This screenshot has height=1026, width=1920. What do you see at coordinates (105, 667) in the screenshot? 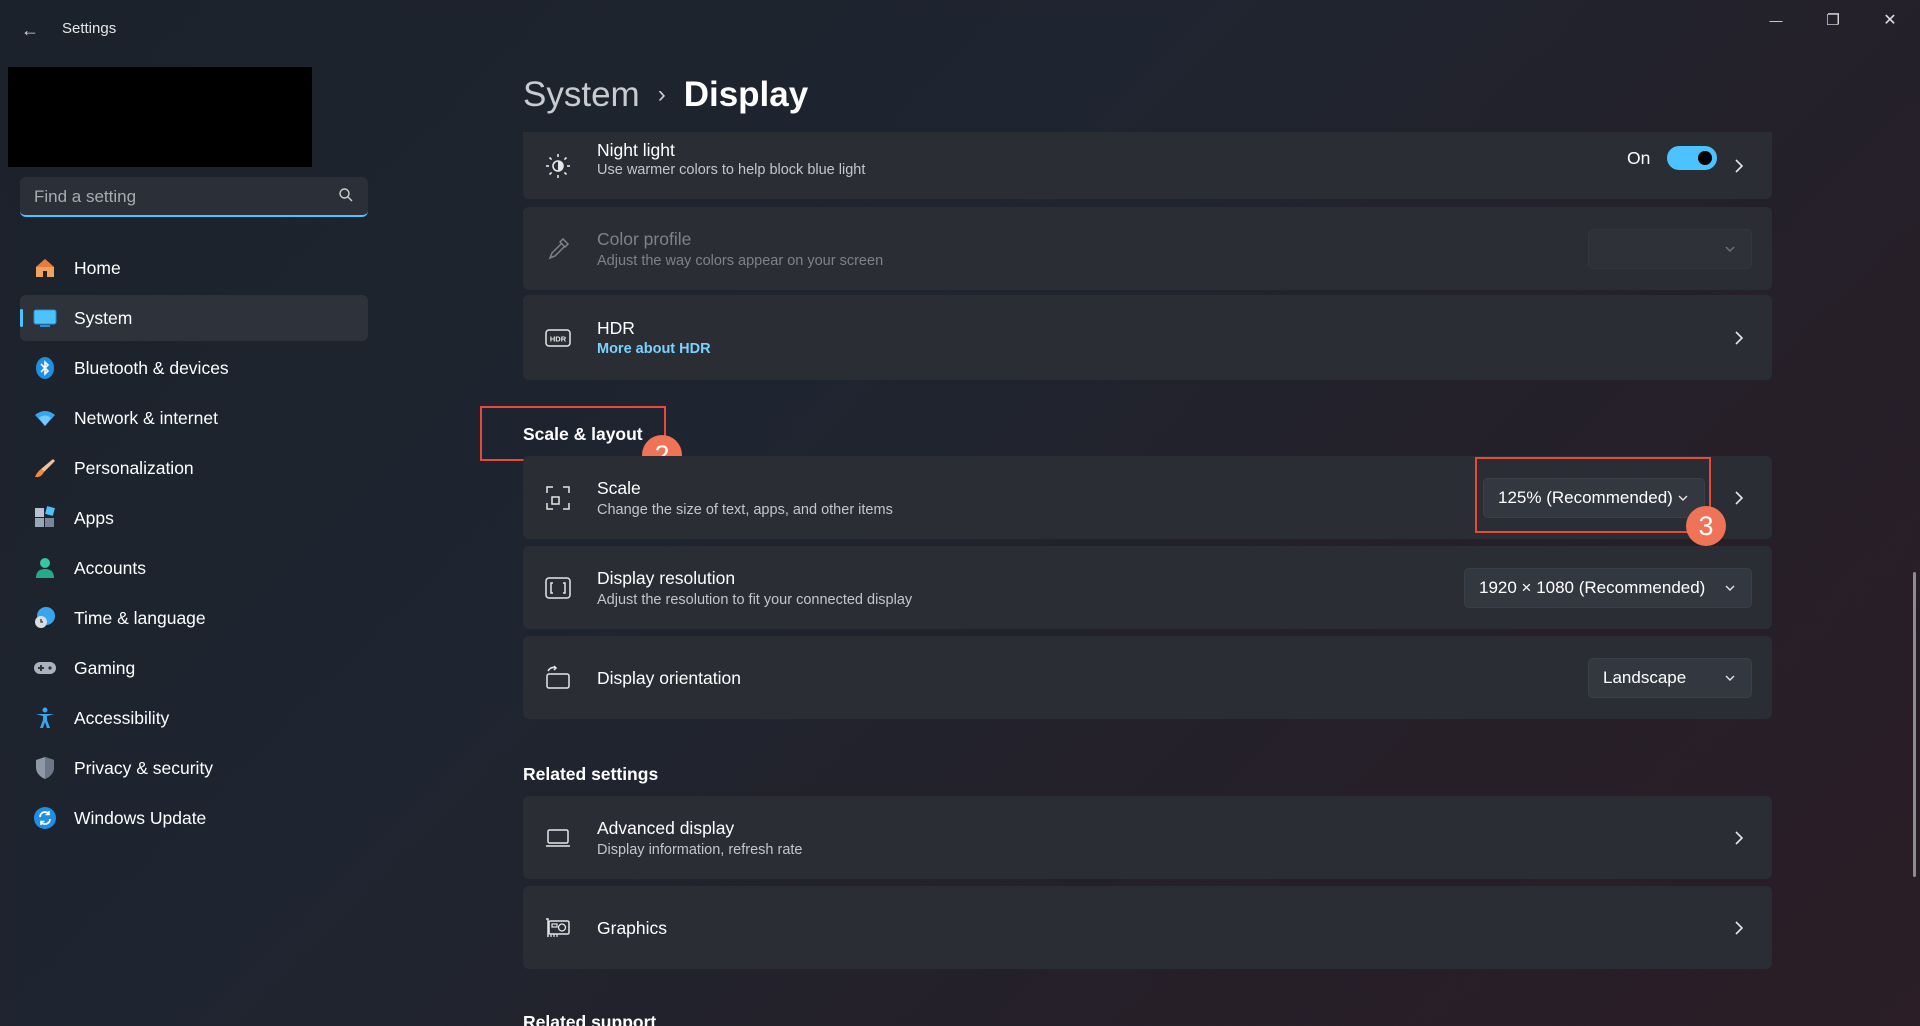
I see `sidebar-item-label: Gaming` at bounding box center [105, 667].